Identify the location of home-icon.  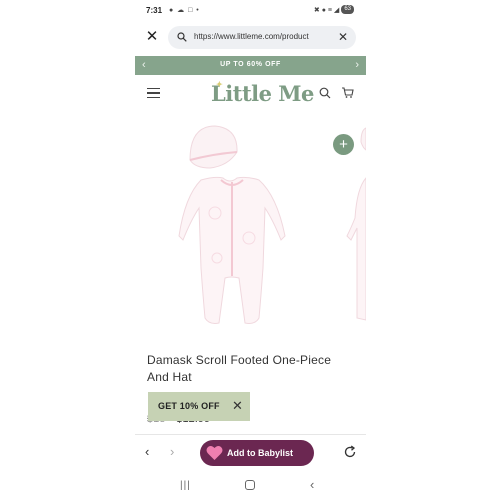
(250, 485).